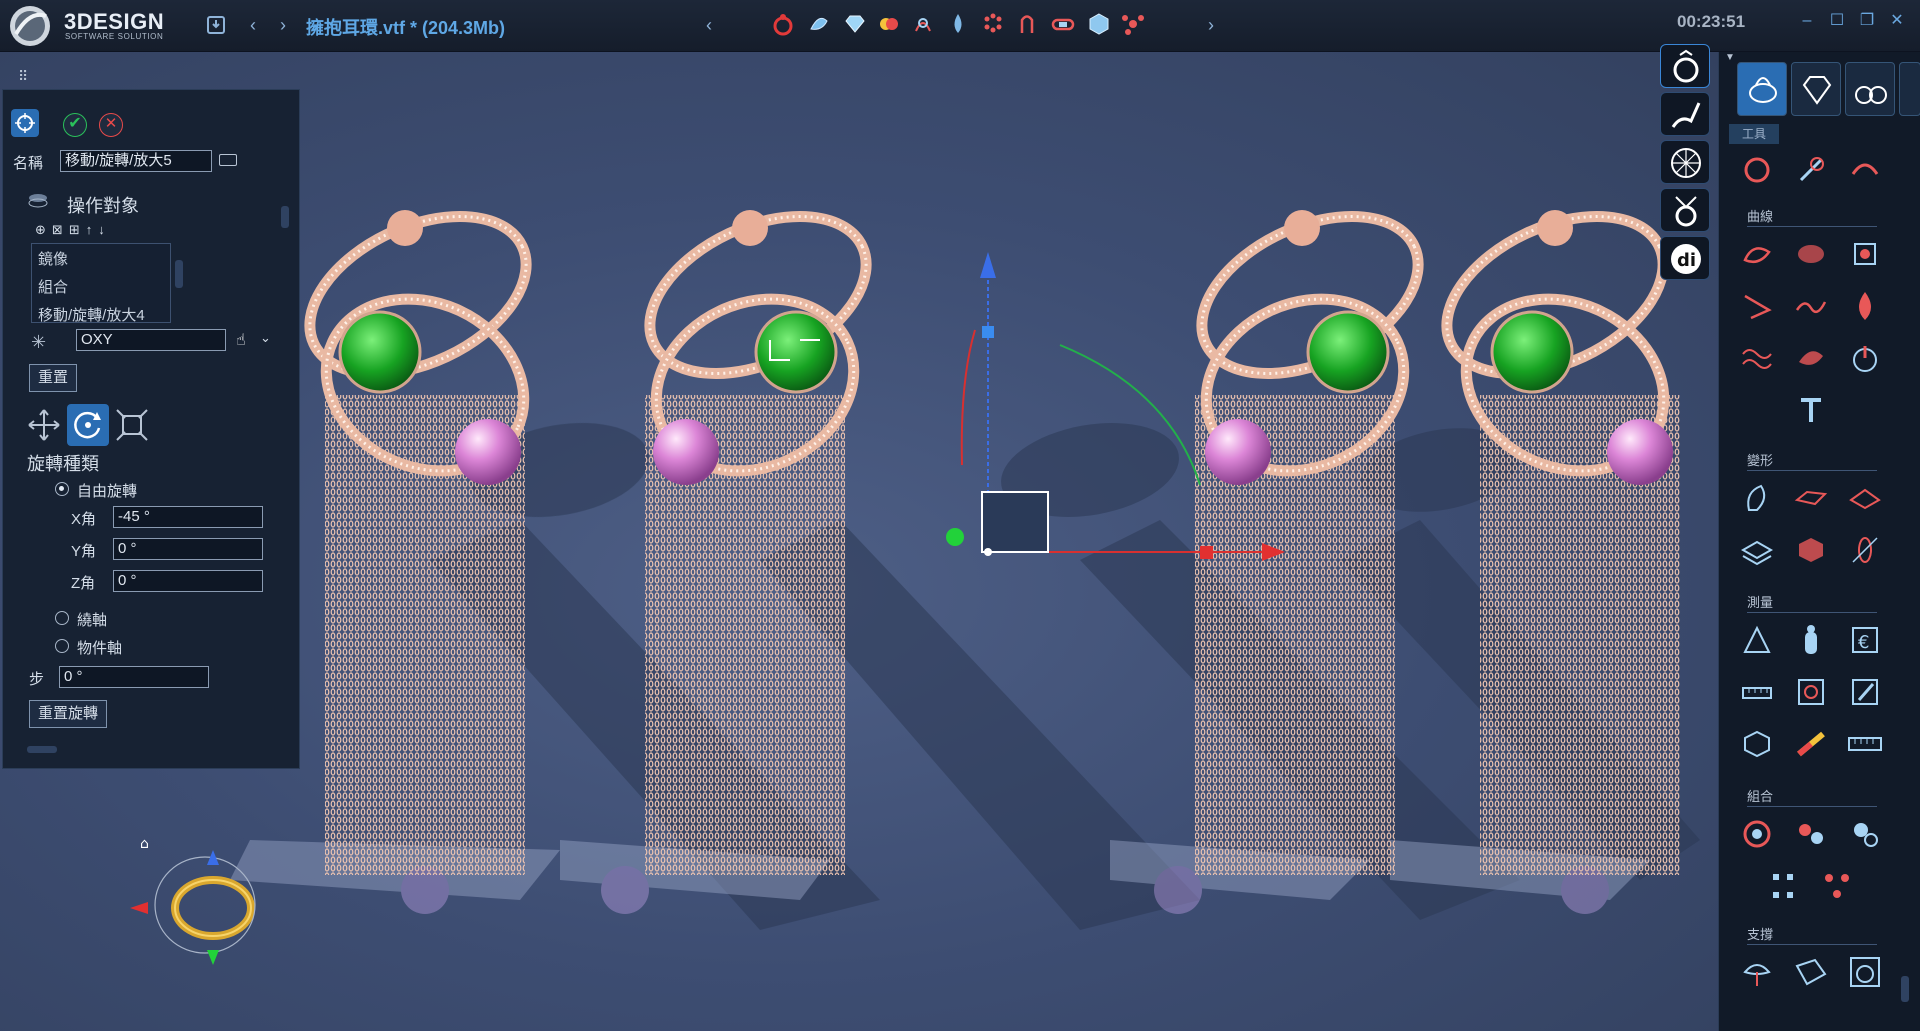 This screenshot has width=1920, height=1031. I want to click on cube-tool-icon, so click(1099, 24).